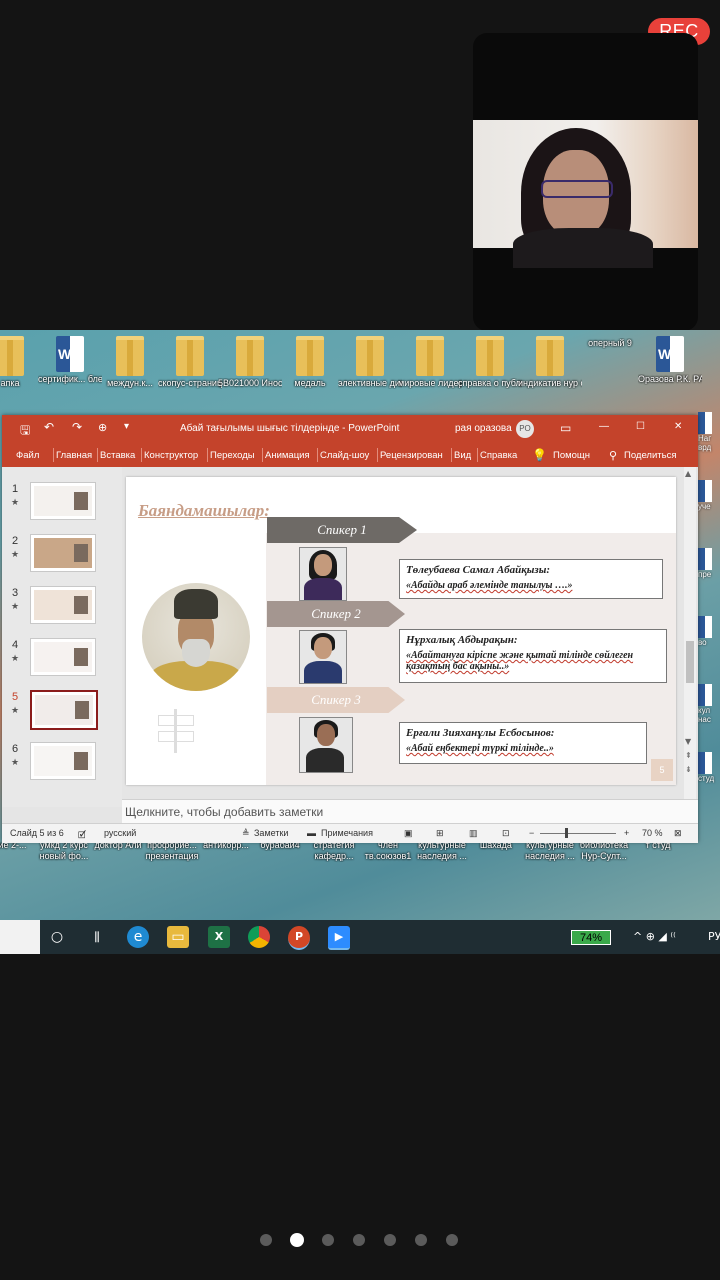 The height and width of the screenshot is (1280, 720). Describe the element at coordinates (585, 182) in the screenshot. I see `participant-video-tile` at that location.